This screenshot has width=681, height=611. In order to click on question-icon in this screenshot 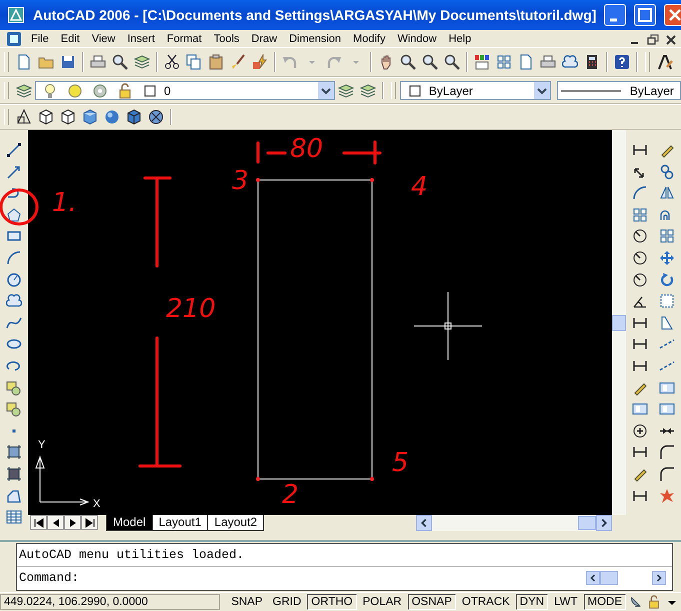, I will do `click(622, 62)`.